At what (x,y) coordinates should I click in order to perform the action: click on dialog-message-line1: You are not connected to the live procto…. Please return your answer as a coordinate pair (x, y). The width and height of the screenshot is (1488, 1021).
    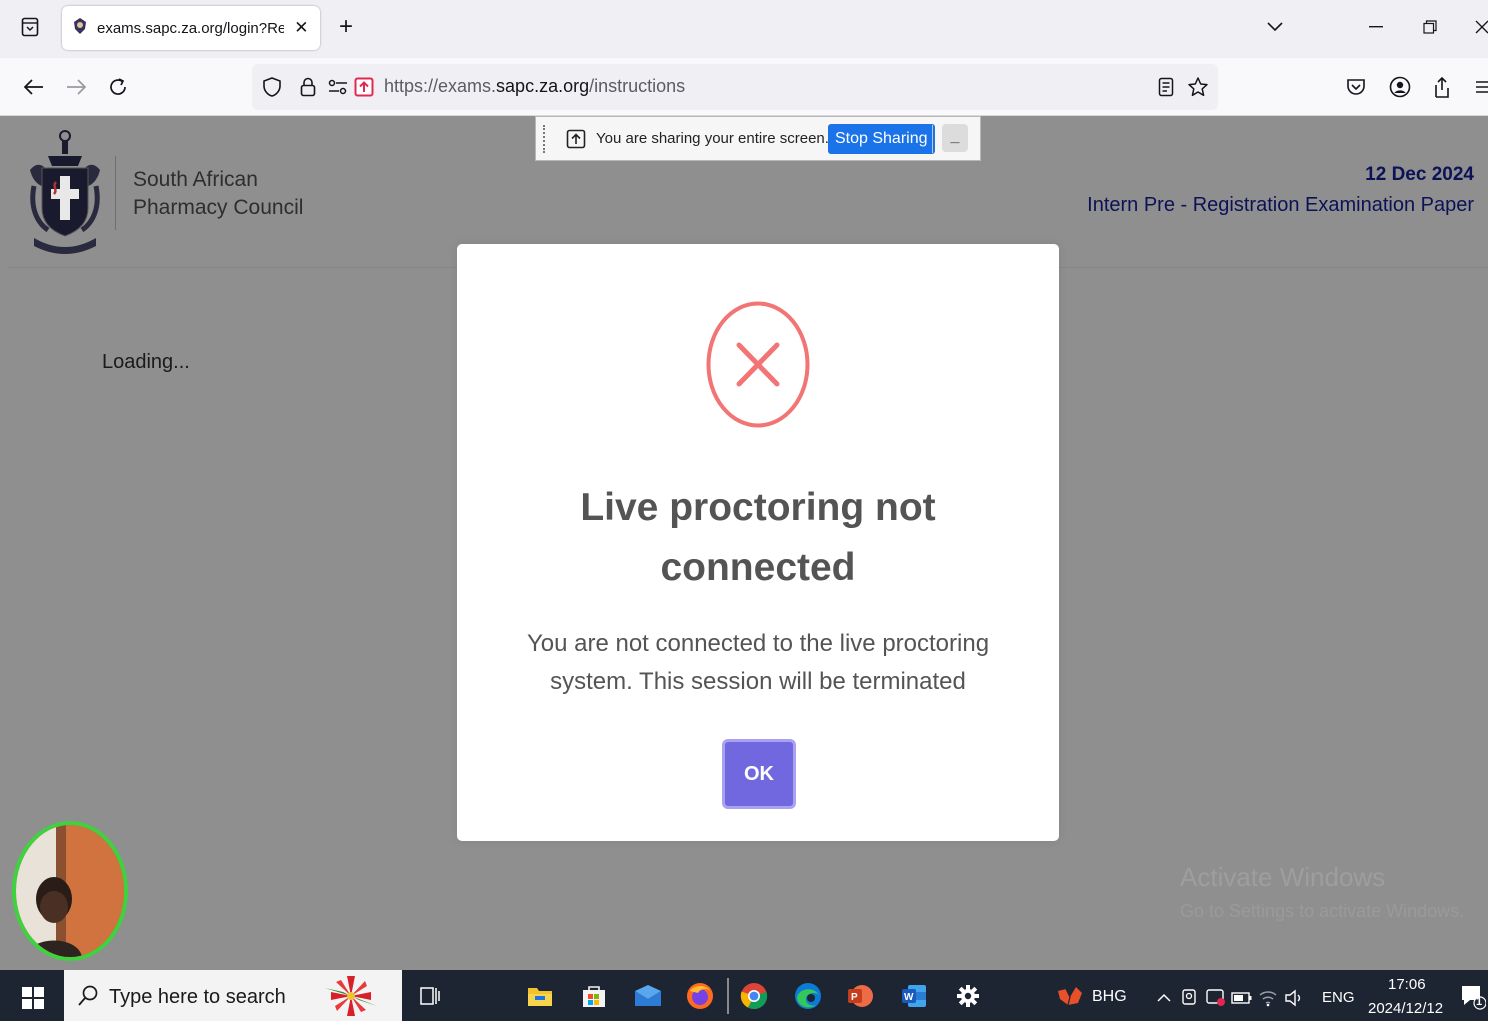
    Looking at the image, I should click on (758, 643).